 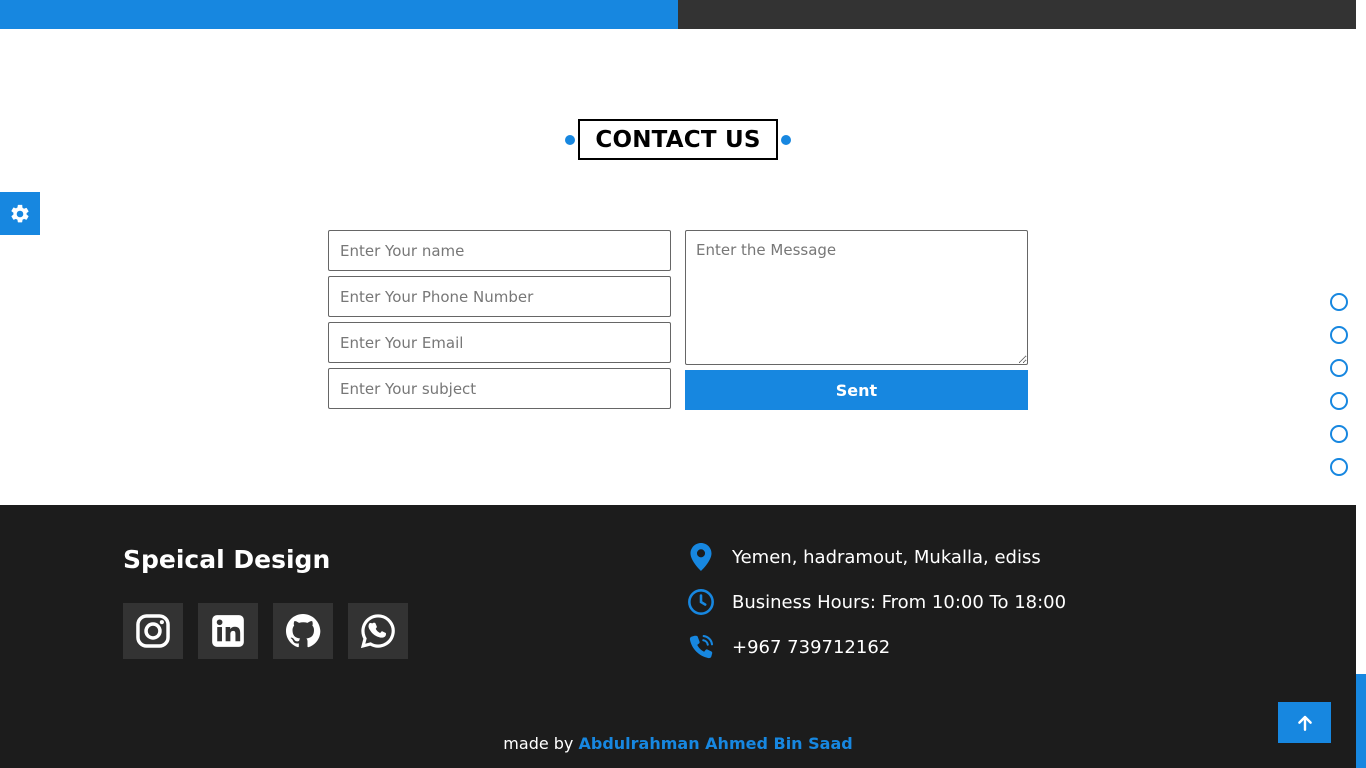 I want to click on github-icon, so click(x=303, y=631).